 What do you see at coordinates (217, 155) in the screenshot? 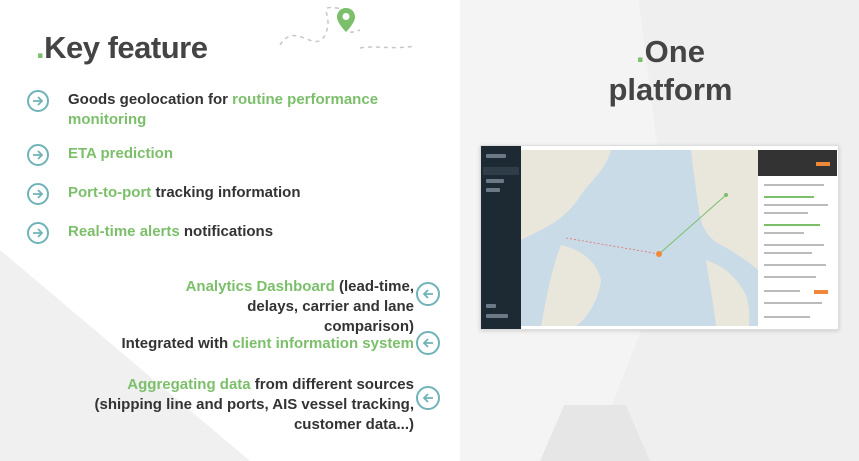
I see `feature-item: ETA prediction` at bounding box center [217, 155].